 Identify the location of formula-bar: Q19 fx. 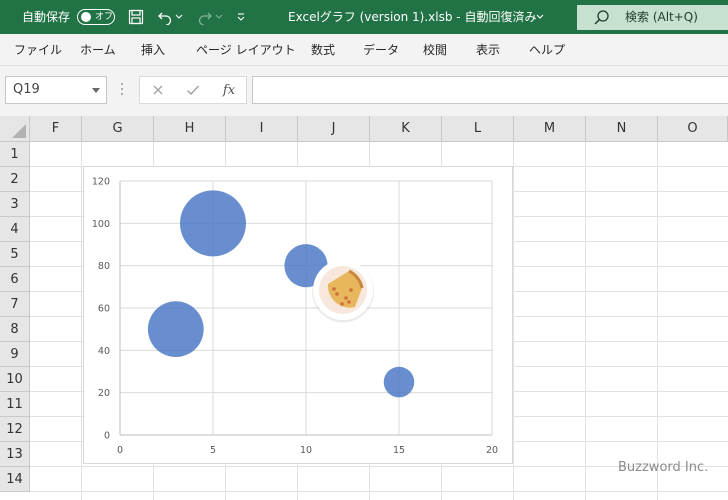
(364, 91).